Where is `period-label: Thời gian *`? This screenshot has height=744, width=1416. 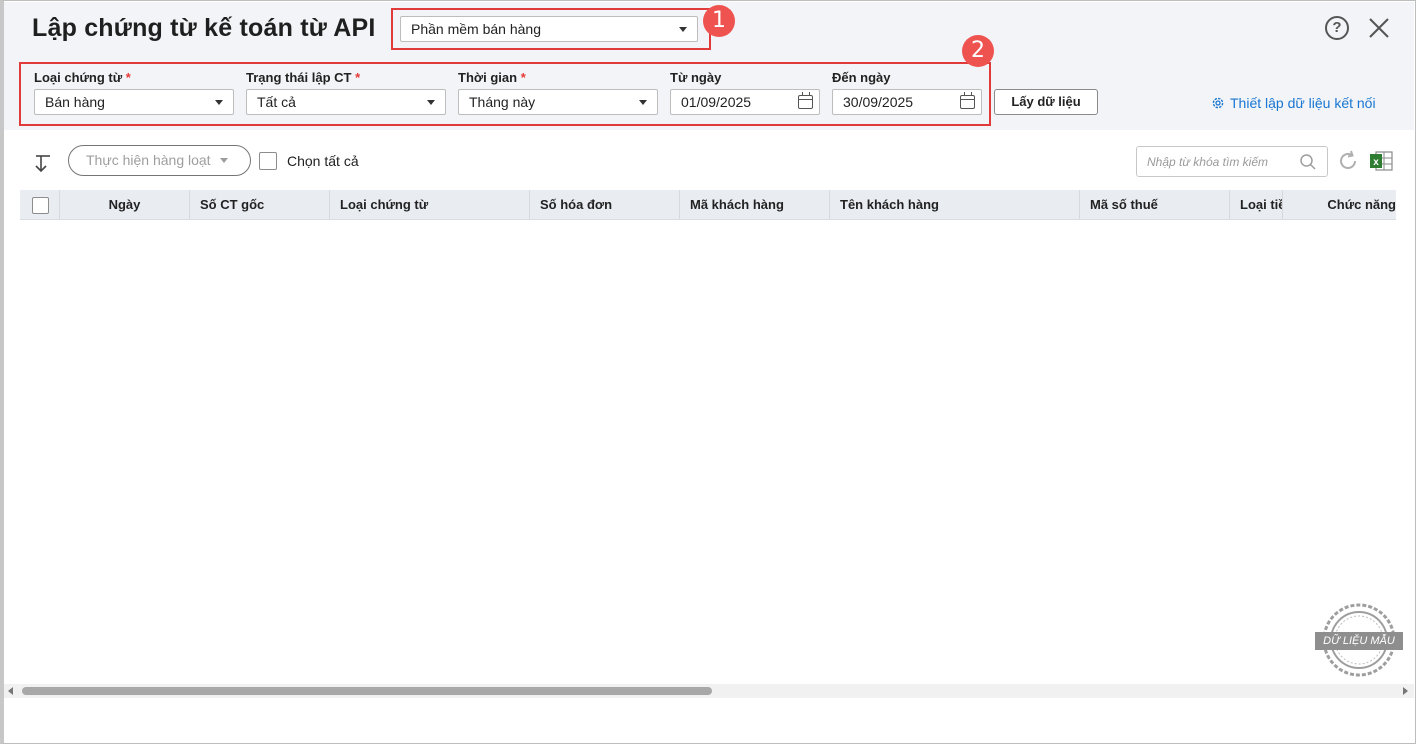 period-label: Thời gian * is located at coordinates (492, 77).